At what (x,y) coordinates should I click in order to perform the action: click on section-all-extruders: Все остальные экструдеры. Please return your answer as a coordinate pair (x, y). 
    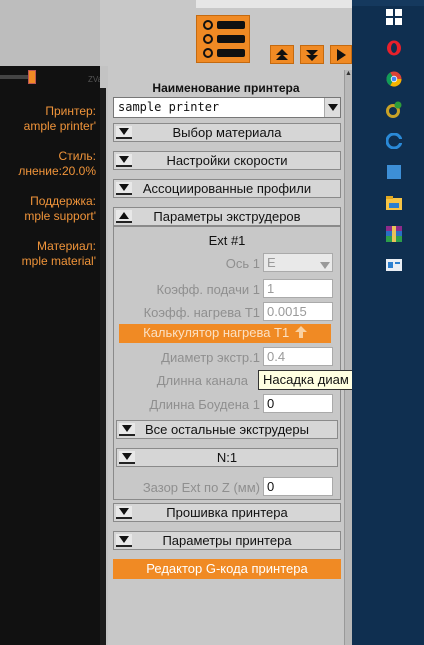
    Looking at the image, I should click on (227, 429).